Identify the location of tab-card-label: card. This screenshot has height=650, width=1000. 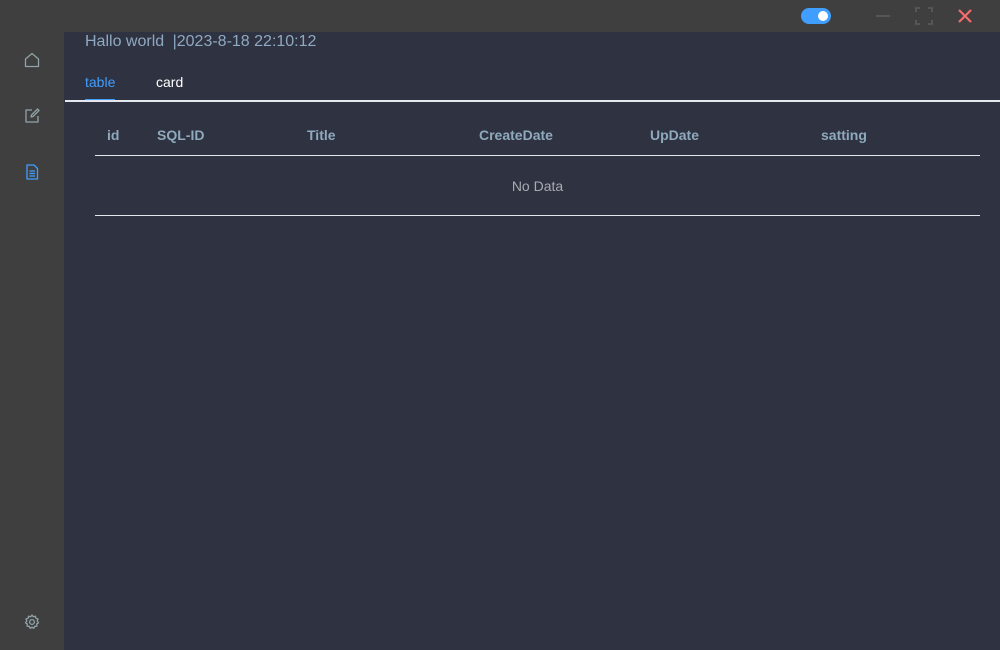
(170, 82).